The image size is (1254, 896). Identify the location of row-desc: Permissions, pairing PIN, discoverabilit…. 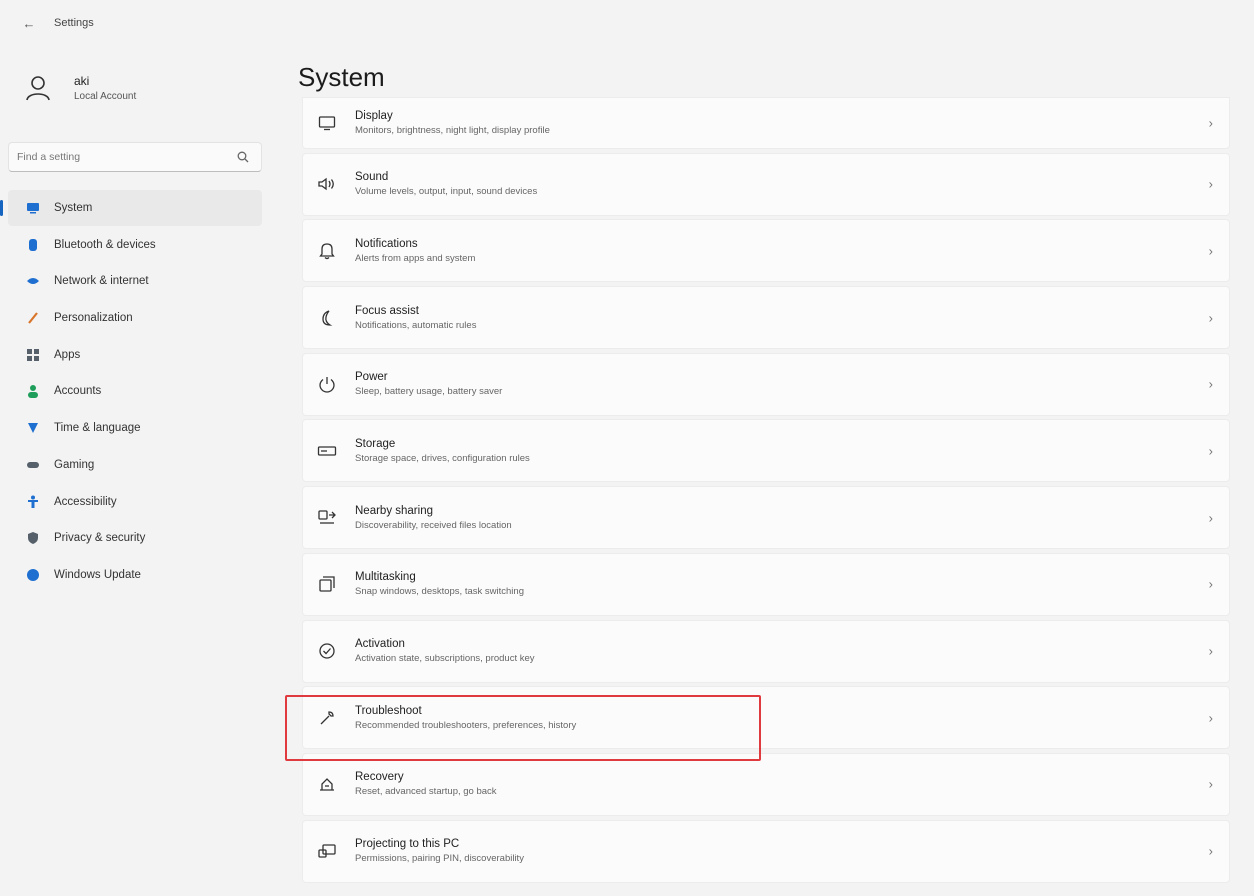
(439, 859).